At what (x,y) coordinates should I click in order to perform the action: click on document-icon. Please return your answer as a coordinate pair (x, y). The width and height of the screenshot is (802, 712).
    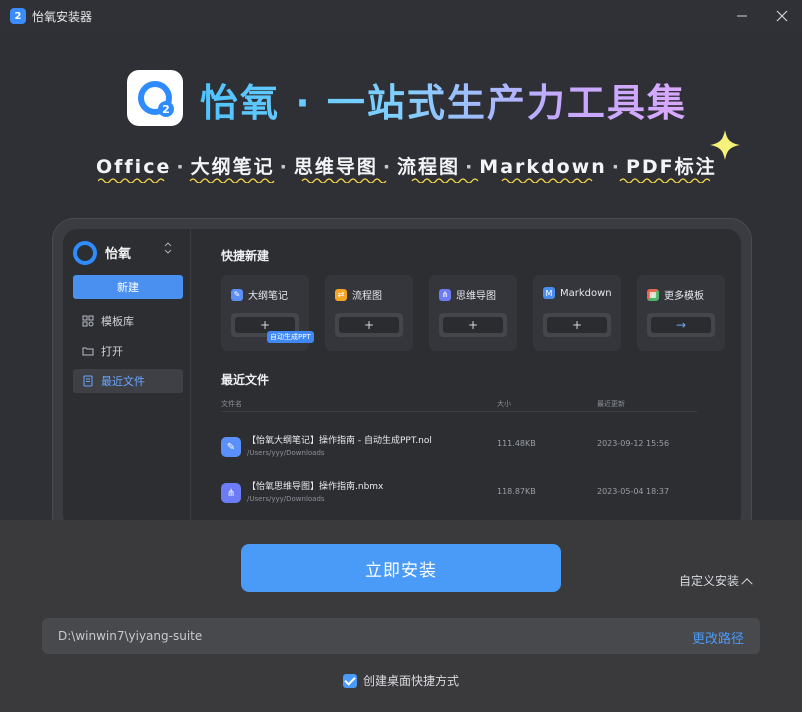
    Looking at the image, I should click on (88, 381).